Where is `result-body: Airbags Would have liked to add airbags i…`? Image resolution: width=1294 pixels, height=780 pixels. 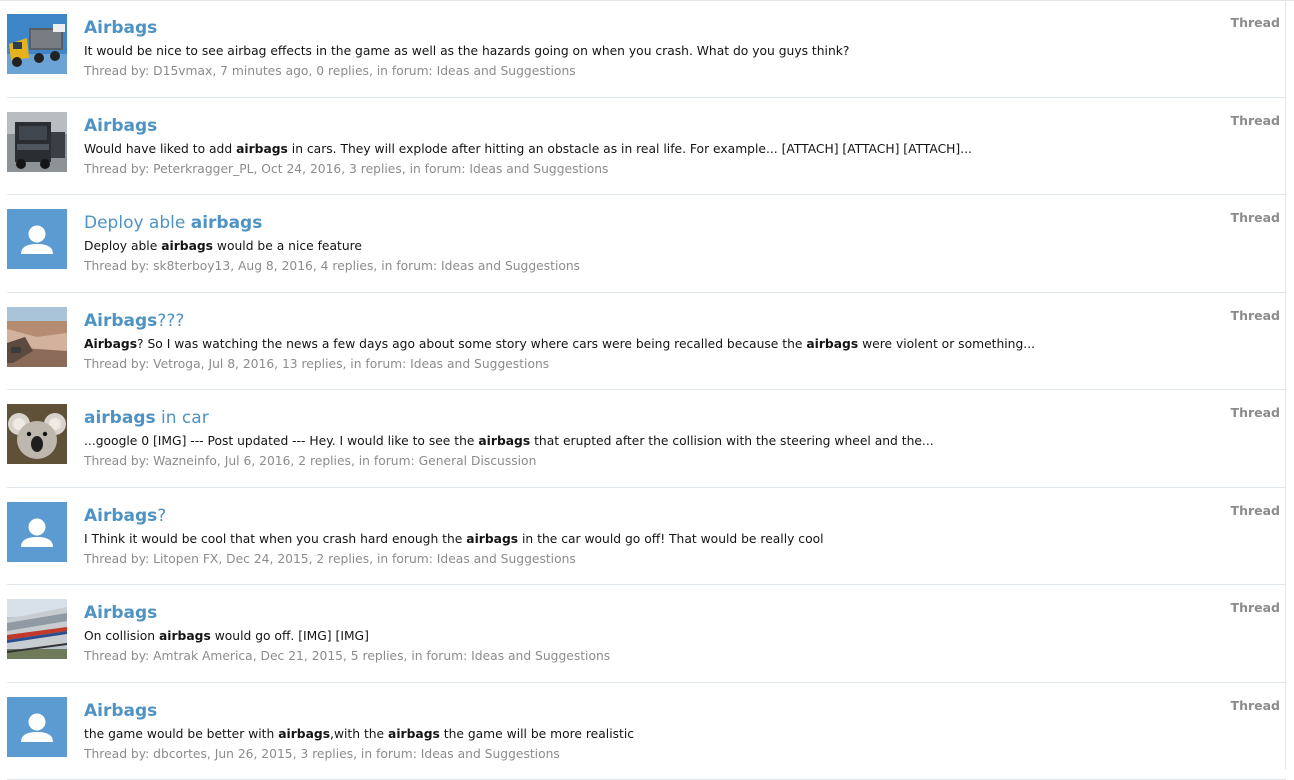 result-body: Airbags Would have liked to add airbags i… is located at coordinates (685, 146).